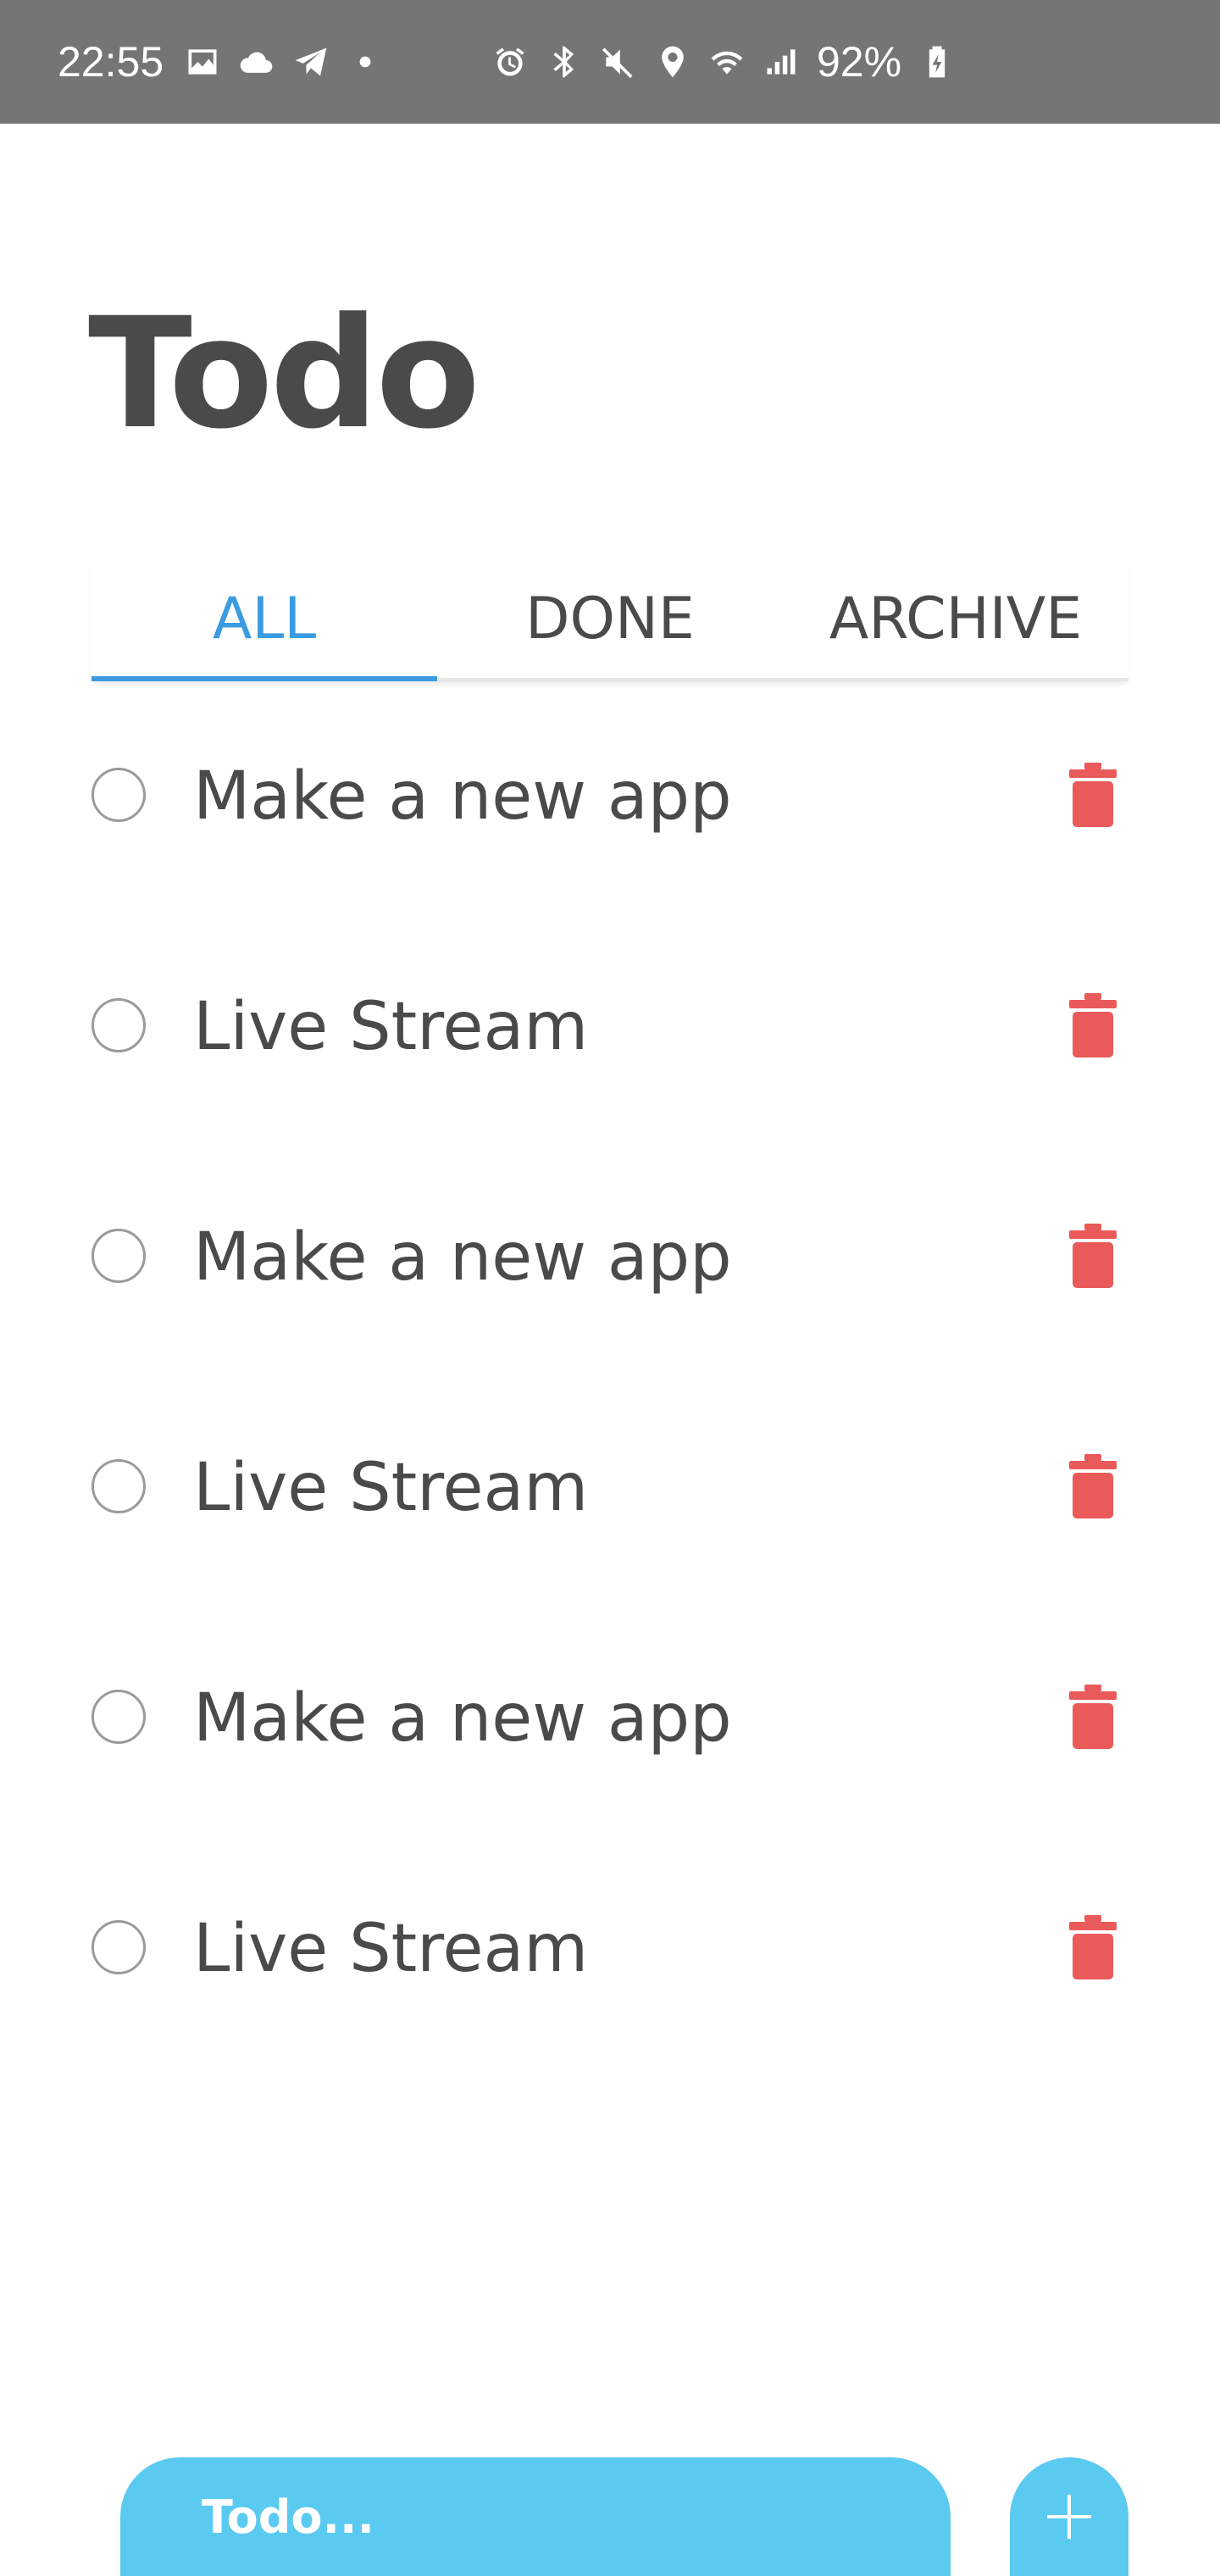  What do you see at coordinates (365, 61) in the screenshot?
I see `dot-icon` at bounding box center [365, 61].